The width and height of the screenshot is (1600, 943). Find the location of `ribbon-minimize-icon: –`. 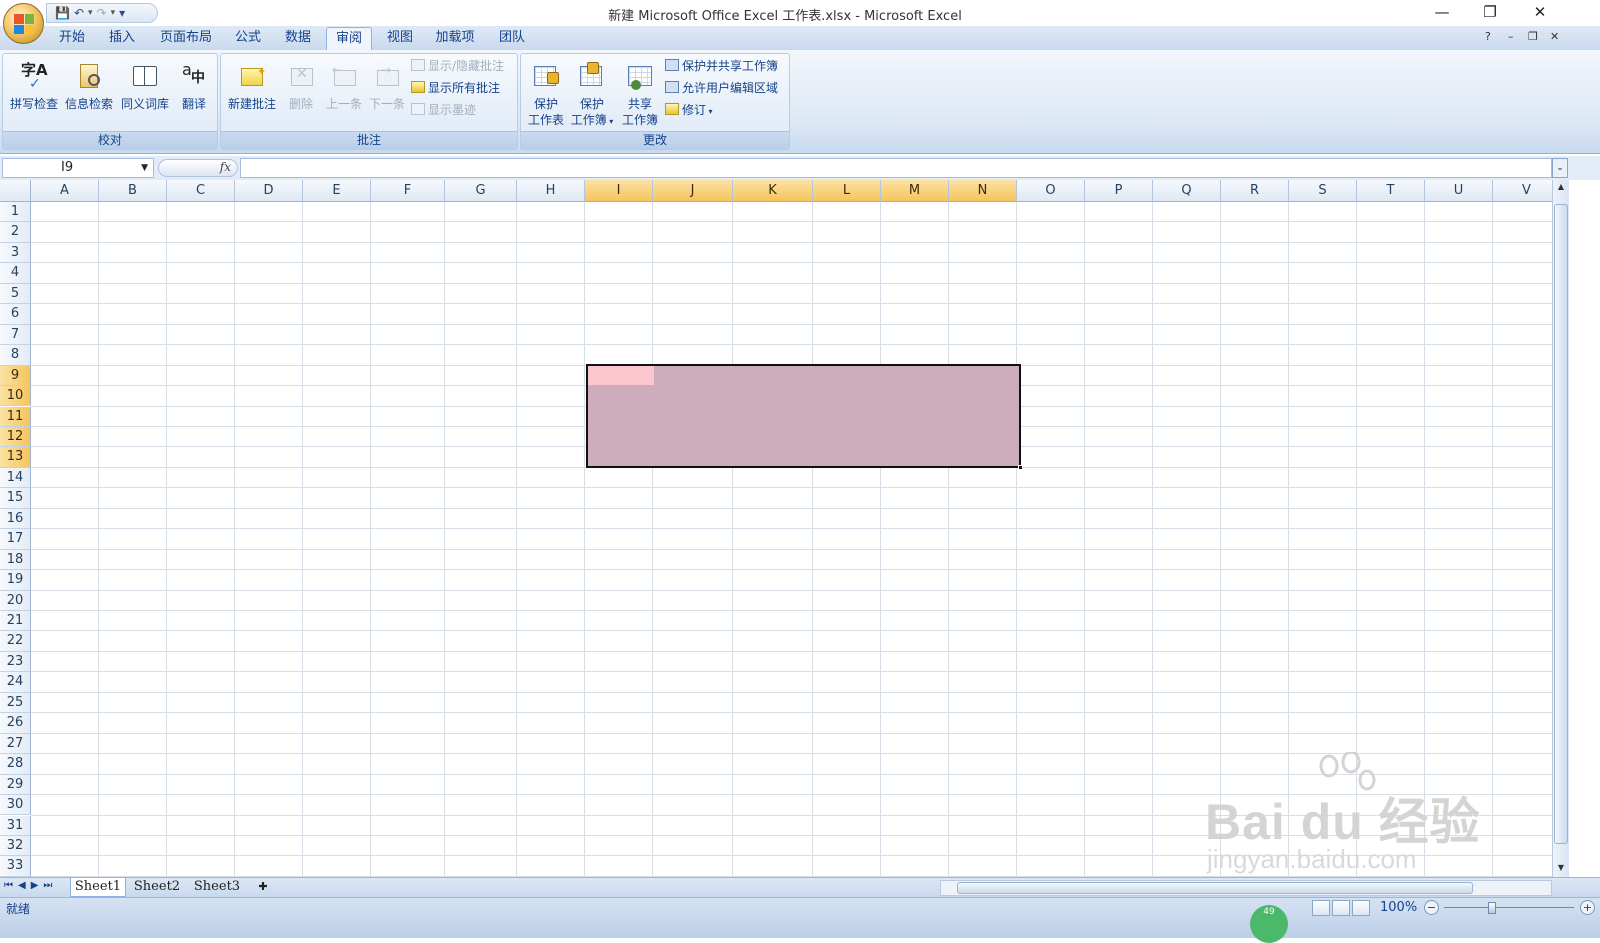

ribbon-minimize-icon: – is located at coordinates (1511, 36).